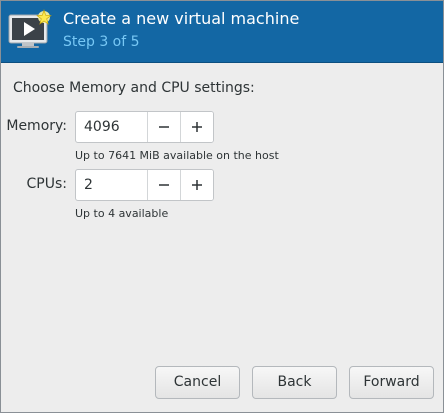 The height and width of the screenshot is (413, 444). Describe the element at coordinates (111, 127) in the screenshot. I see `memory-input: 4096` at that location.